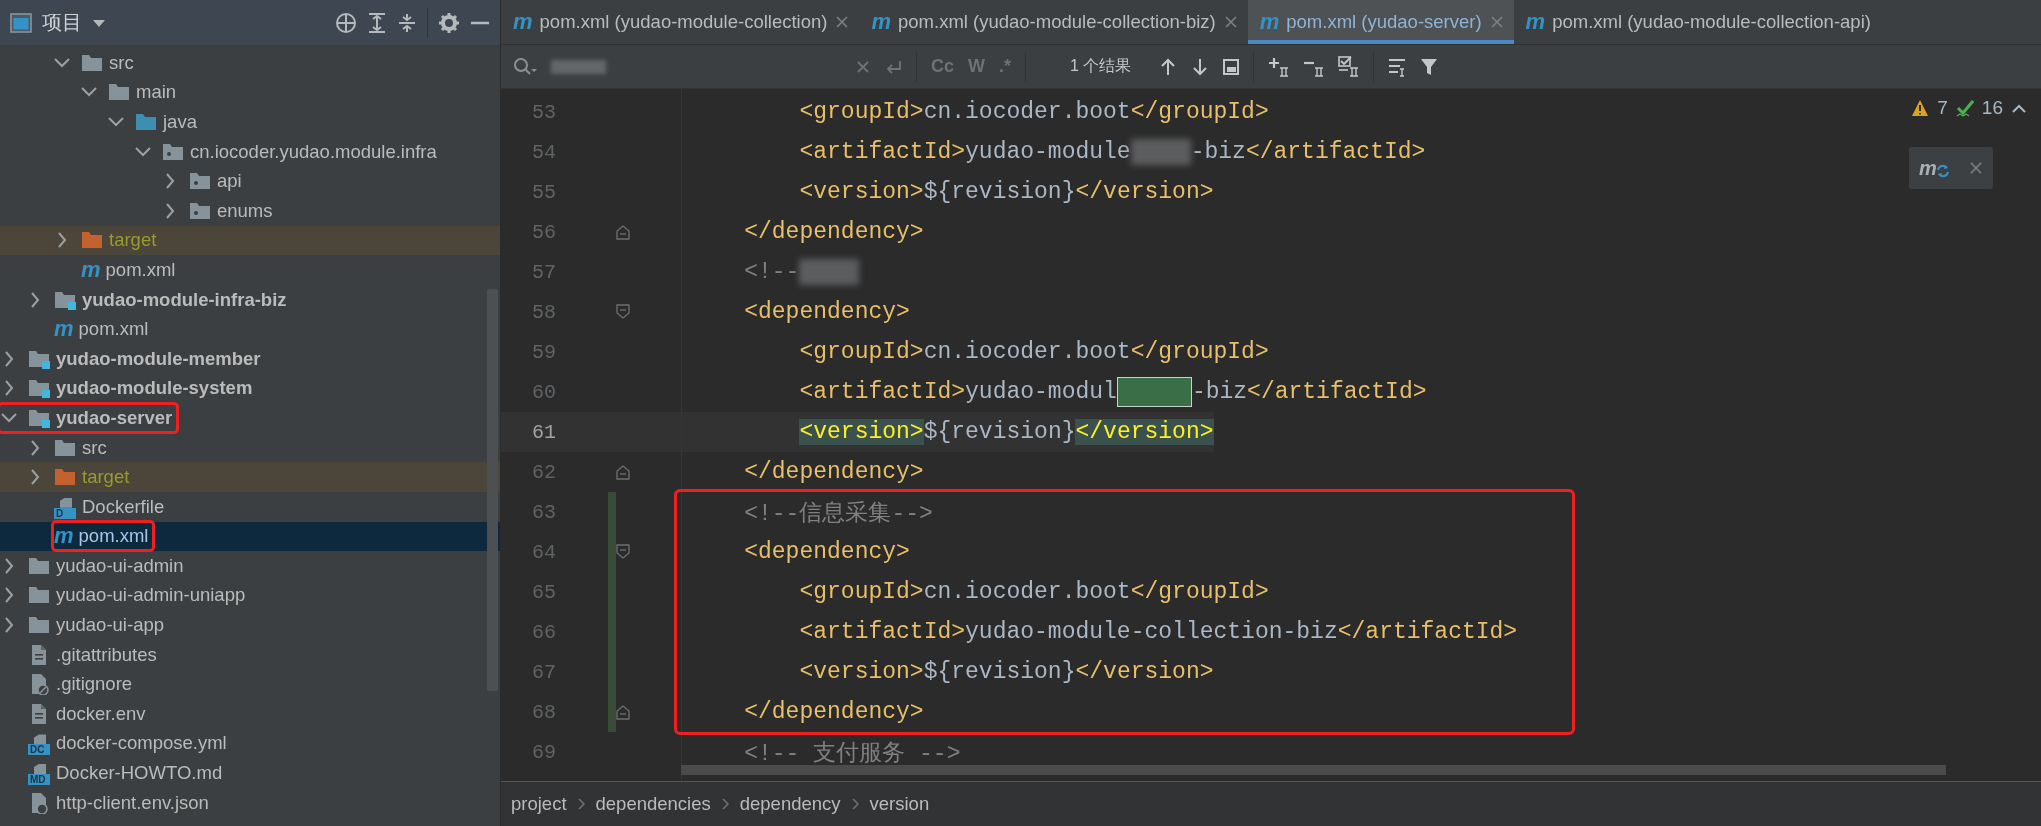 This screenshot has width=2041, height=826. I want to click on line-number: 62, so click(544, 472).